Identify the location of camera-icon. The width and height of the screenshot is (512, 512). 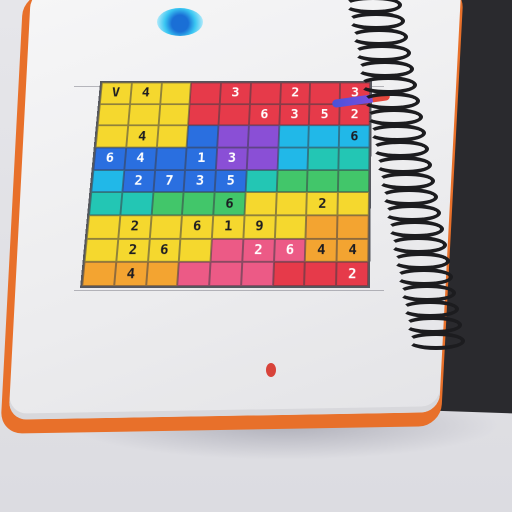
(180, 22).